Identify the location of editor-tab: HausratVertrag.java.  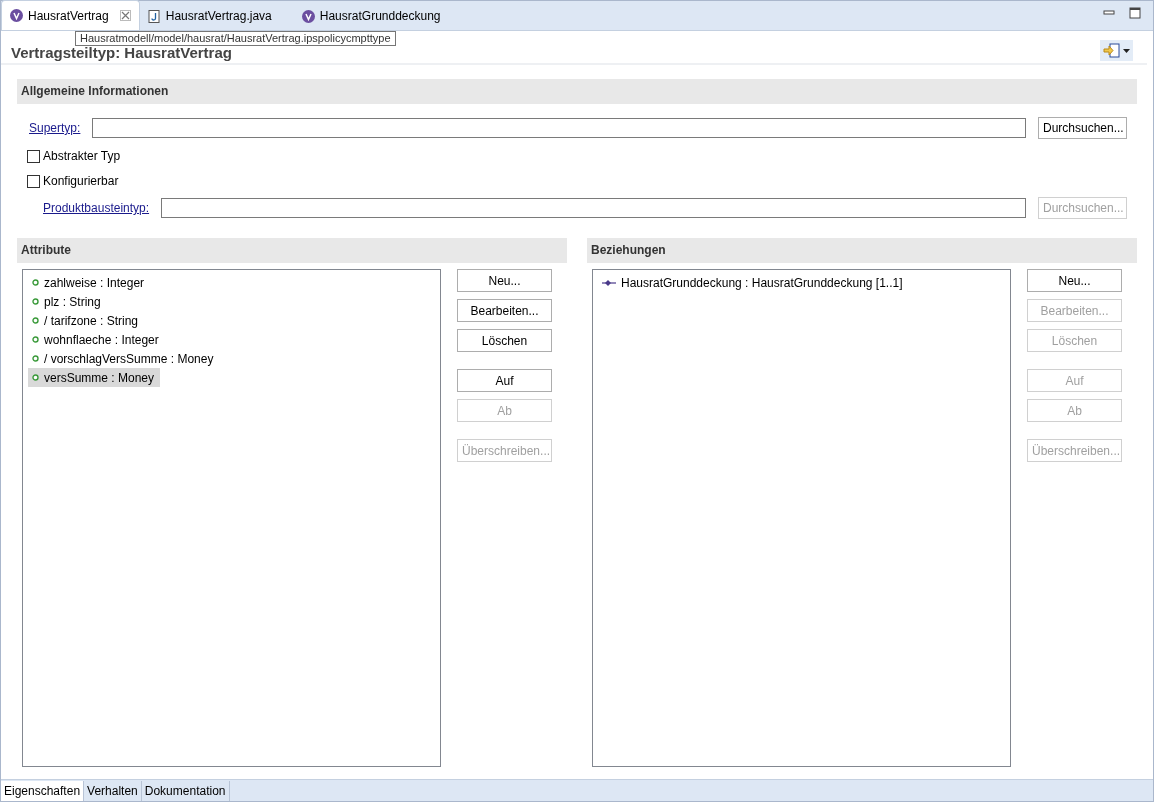
(209, 16).